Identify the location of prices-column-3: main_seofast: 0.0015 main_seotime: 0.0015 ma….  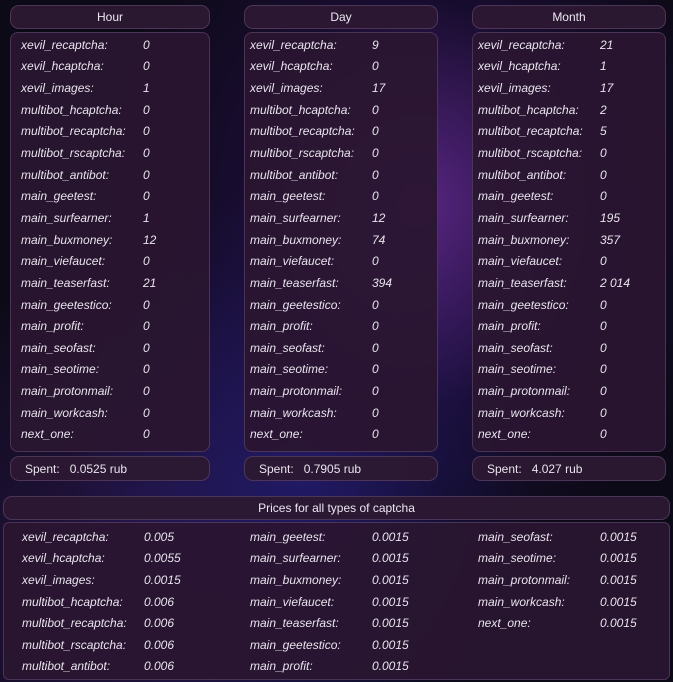
(557, 580).